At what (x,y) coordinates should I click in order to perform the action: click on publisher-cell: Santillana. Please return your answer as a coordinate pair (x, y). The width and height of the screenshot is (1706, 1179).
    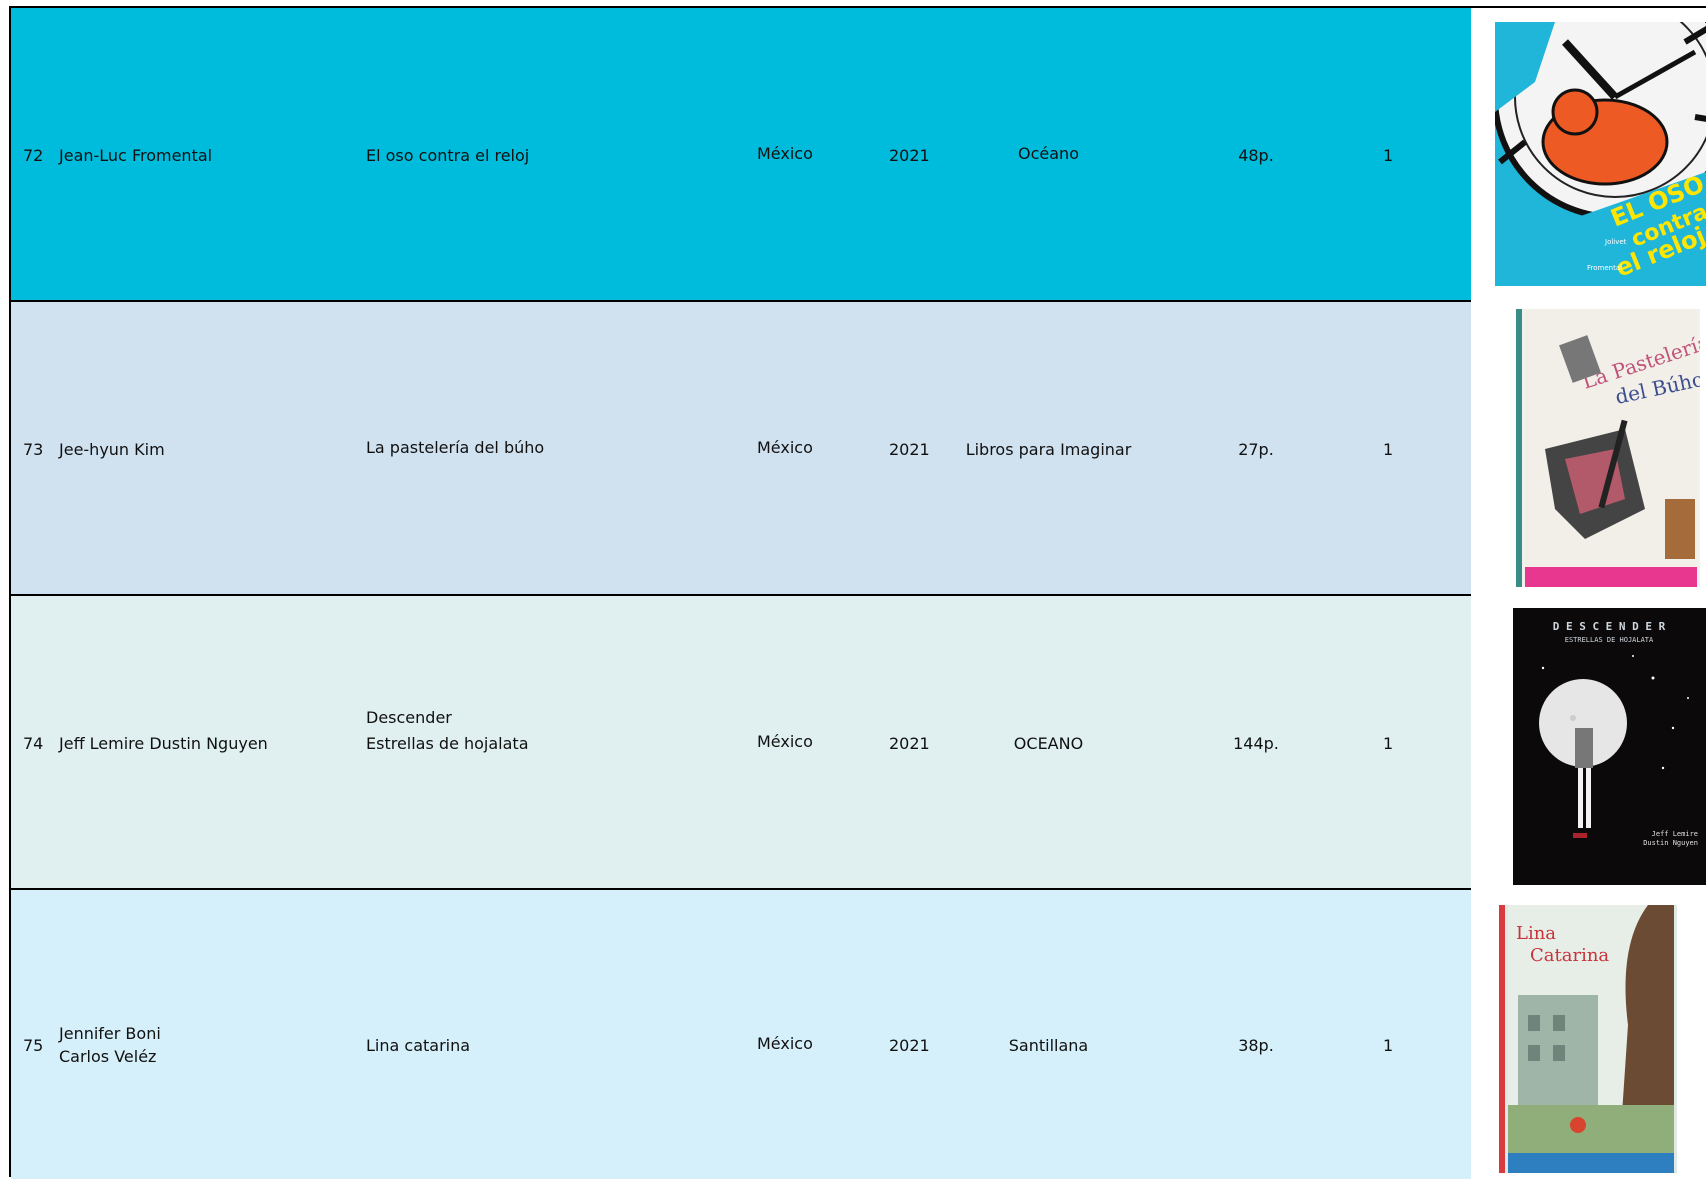
    Looking at the image, I should click on (1048, 1045).